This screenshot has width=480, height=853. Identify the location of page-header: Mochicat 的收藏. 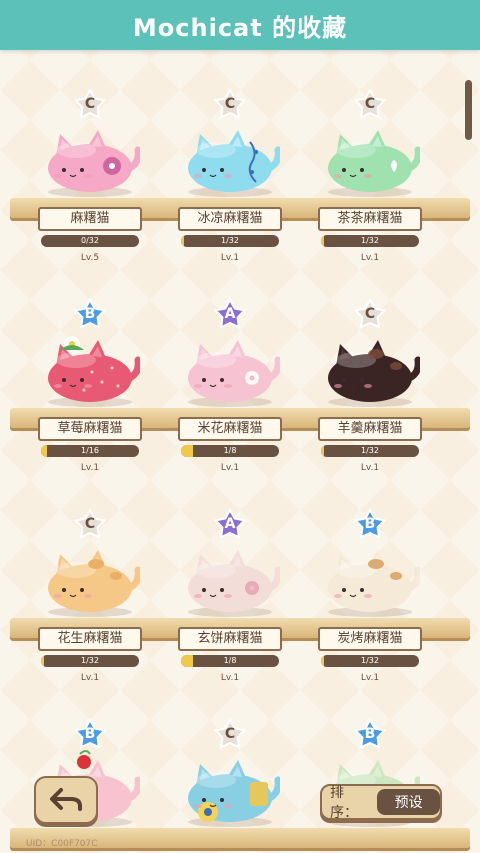
(240, 25).